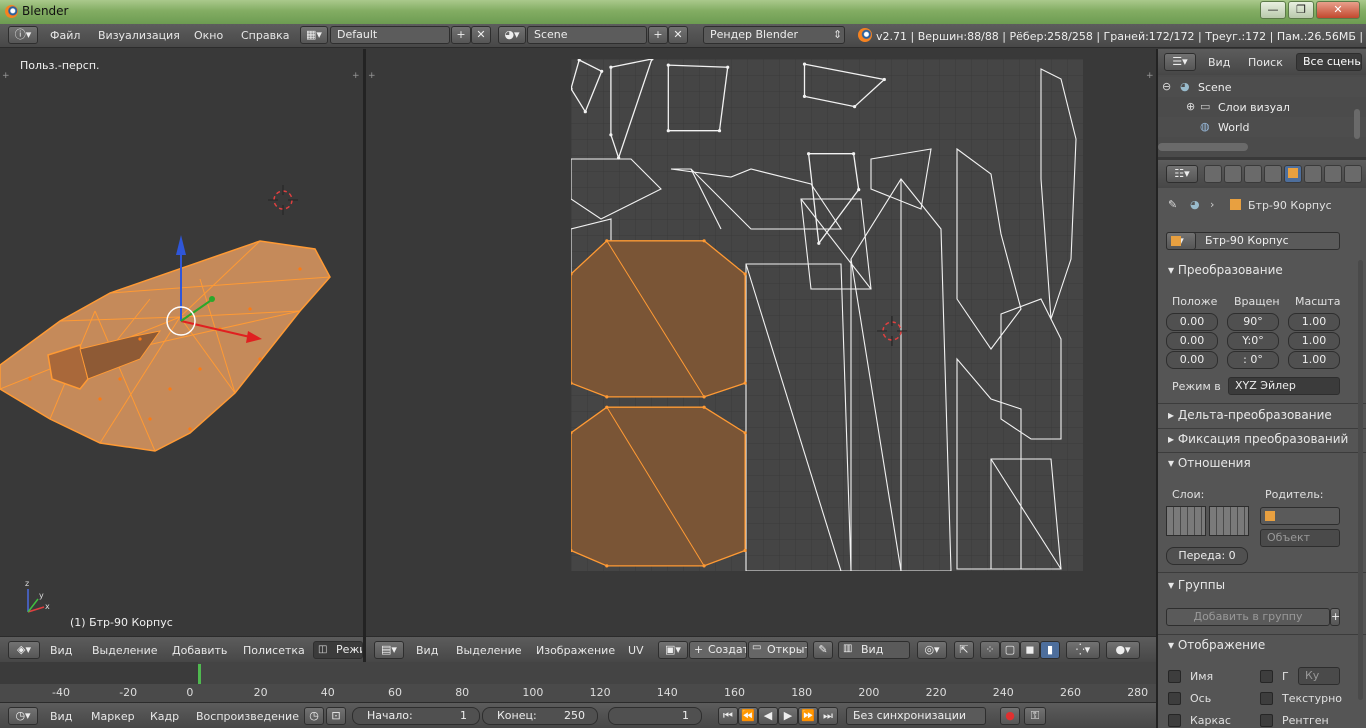 The width and height of the screenshot is (1366, 728). What do you see at coordinates (1273, 174) in the screenshot?
I see `world-tab-icon` at bounding box center [1273, 174].